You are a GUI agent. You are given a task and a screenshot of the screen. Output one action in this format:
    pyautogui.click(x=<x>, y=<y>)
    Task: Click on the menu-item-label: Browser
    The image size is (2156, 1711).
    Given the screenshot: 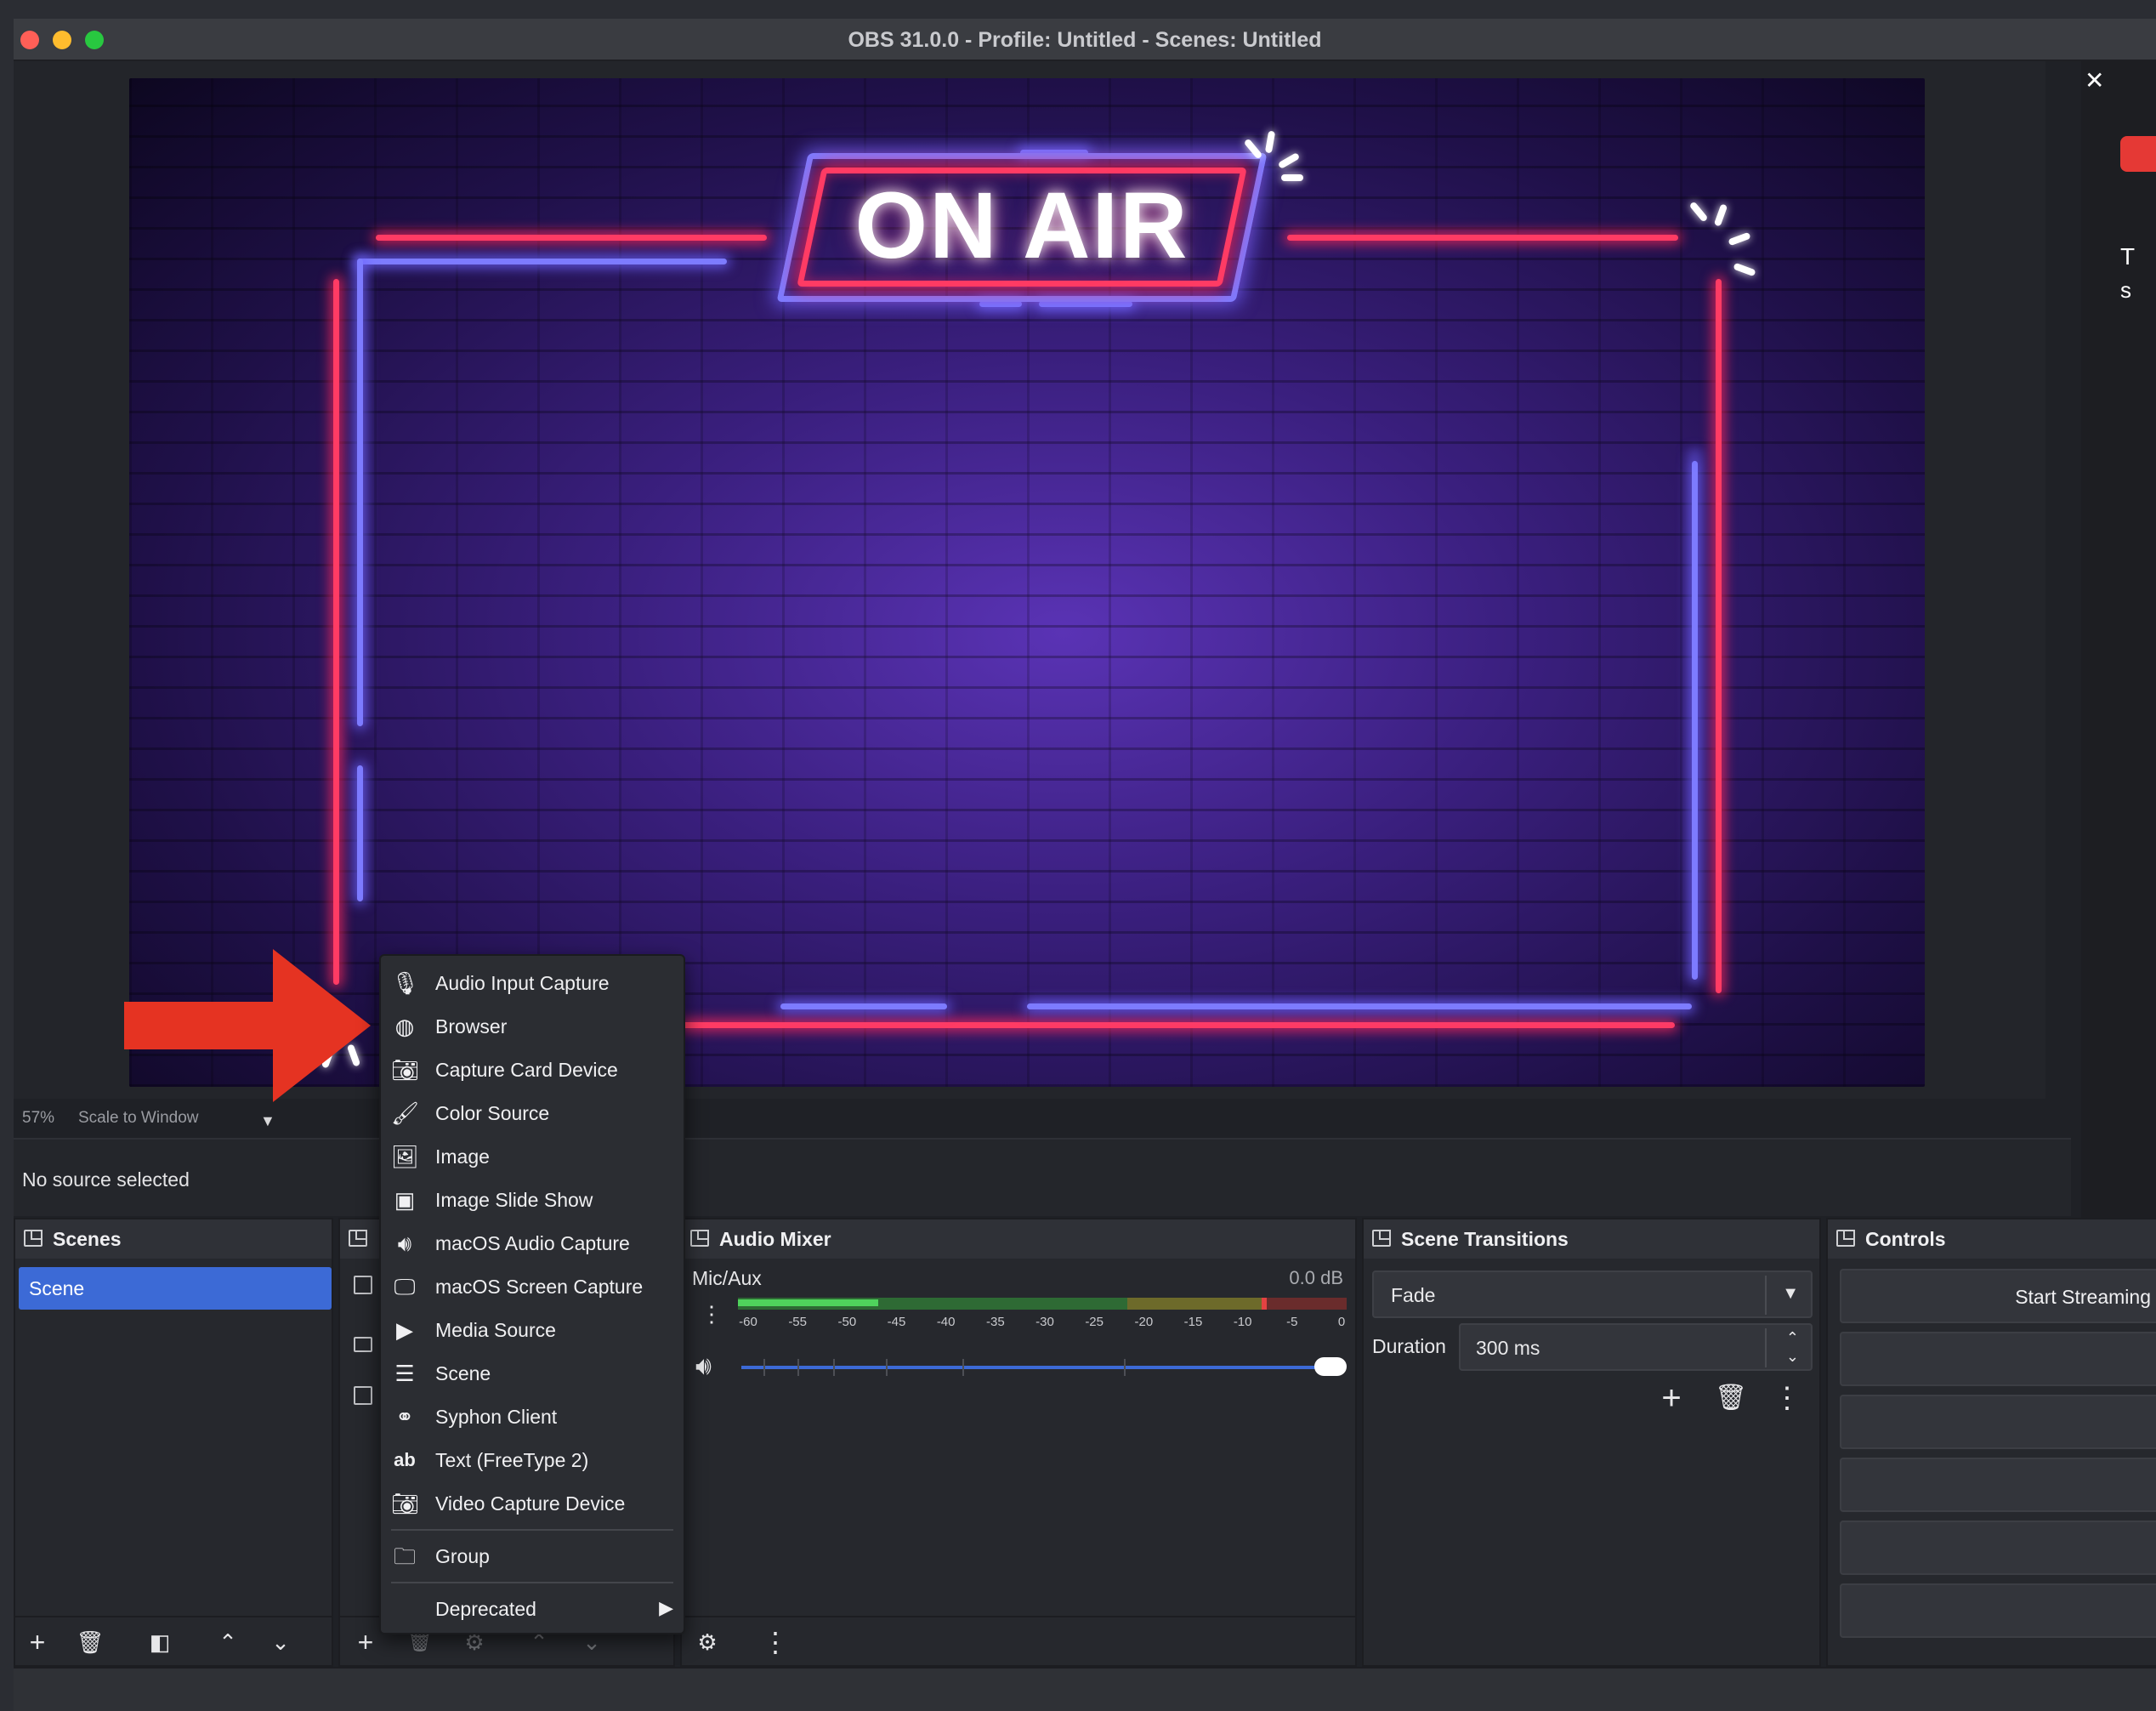 What is the action you would take?
    pyautogui.click(x=472, y=1026)
    